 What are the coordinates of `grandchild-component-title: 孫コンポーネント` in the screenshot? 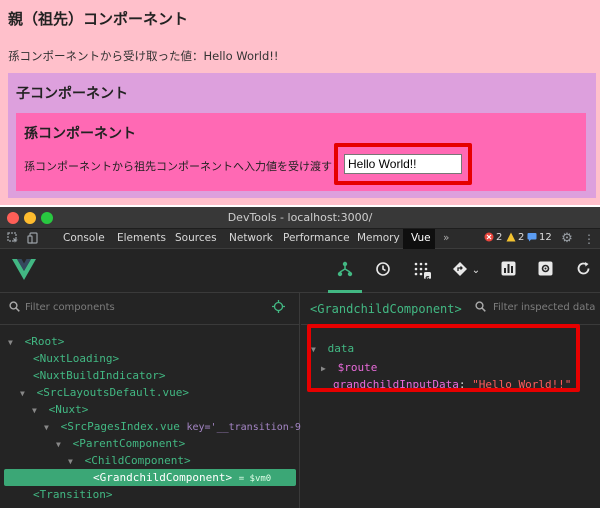 It's located at (80, 134).